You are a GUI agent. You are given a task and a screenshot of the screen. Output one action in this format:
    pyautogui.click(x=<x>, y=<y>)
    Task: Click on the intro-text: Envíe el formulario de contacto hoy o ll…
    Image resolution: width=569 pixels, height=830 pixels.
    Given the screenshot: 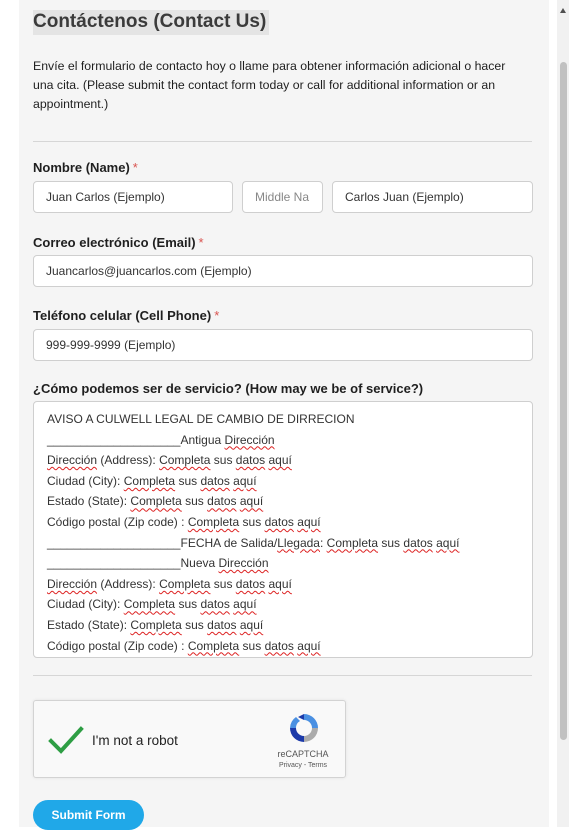 What is the action you would take?
    pyautogui.click(x=269, y=85)
    